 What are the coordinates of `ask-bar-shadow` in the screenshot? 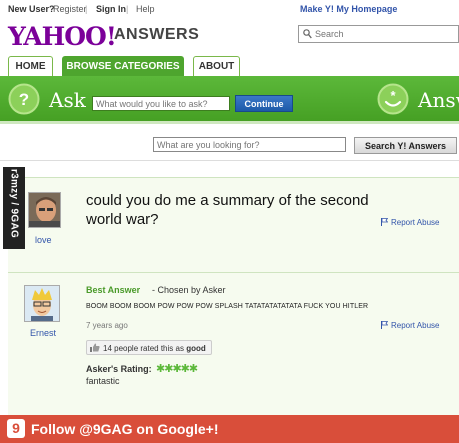 It's located at (229, 122).